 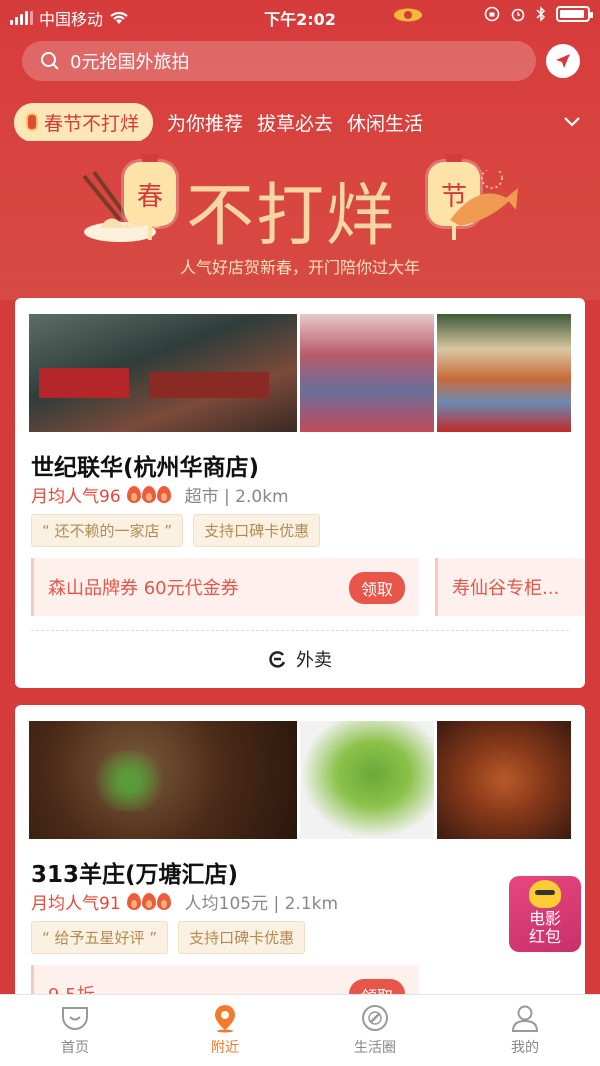 I want to click on shop-name: 世纪联华(杭州华商店), so click(x=145, y=465).